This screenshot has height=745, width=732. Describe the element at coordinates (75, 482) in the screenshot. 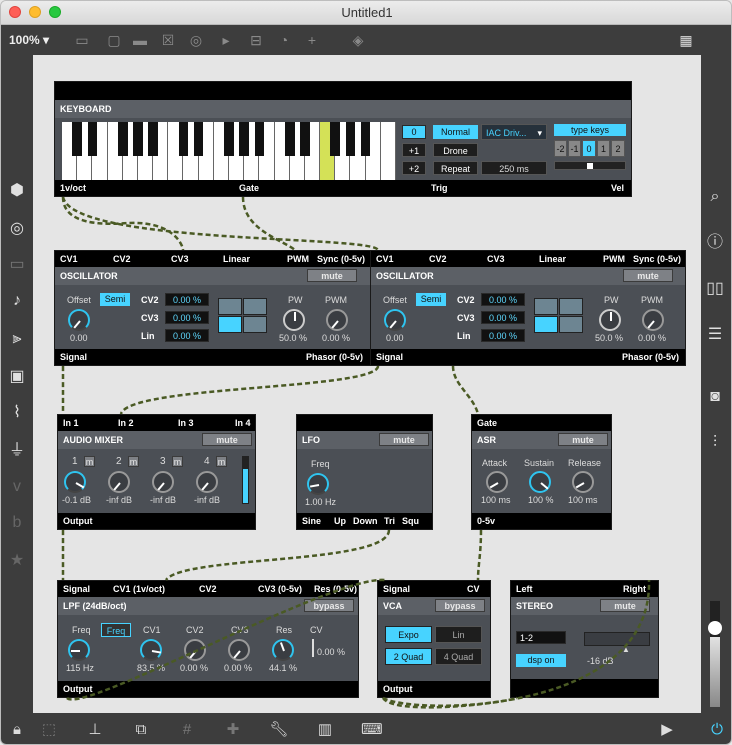

I see `mixer-ch1-knob` at that location.